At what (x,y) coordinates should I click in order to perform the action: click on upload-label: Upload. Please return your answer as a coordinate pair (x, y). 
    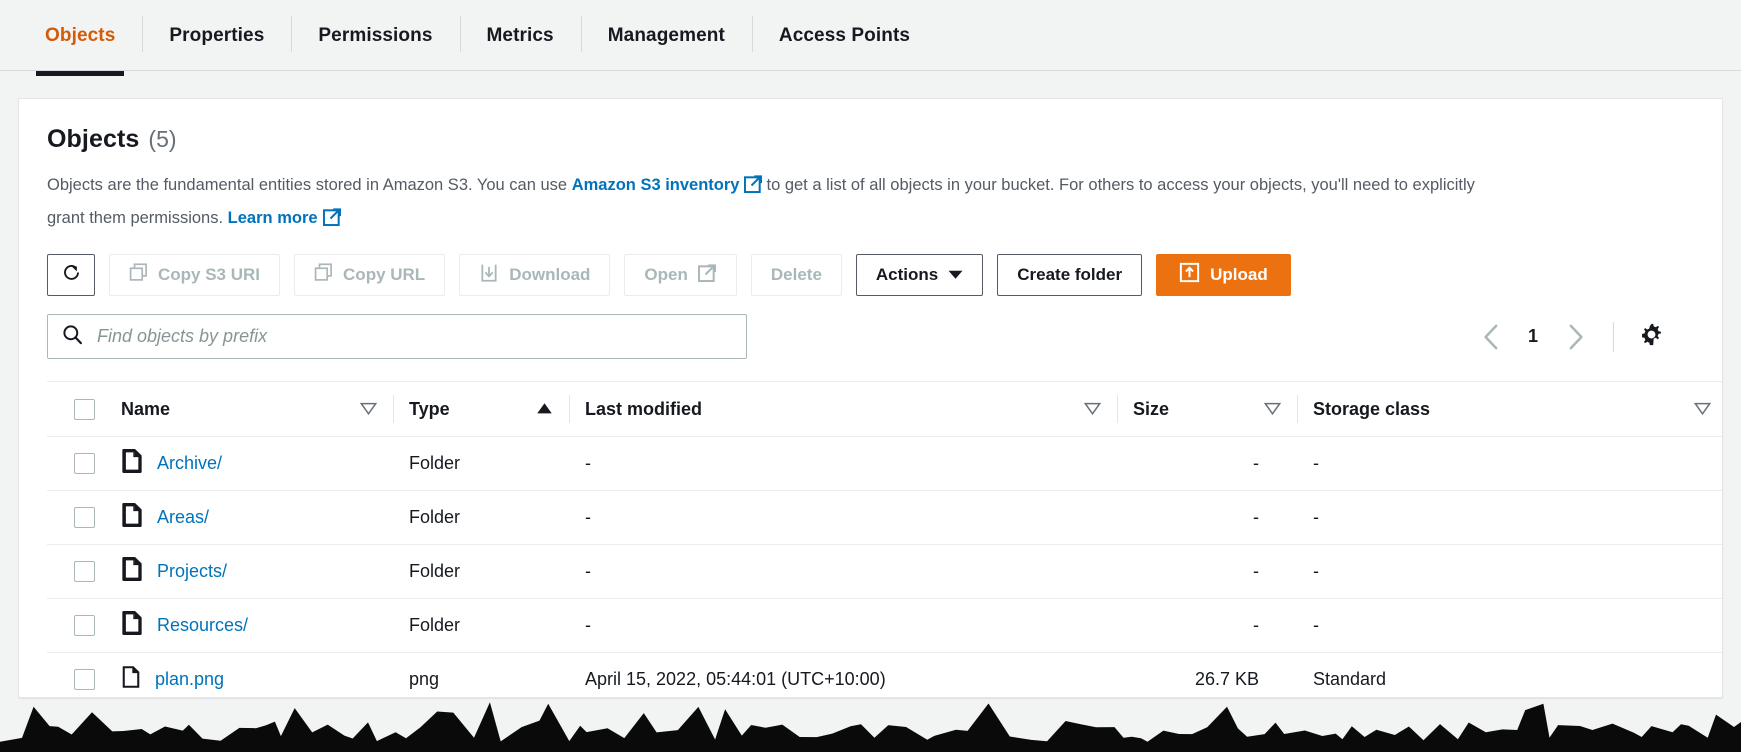
    Looking at the image, I should click on (1239, 274).